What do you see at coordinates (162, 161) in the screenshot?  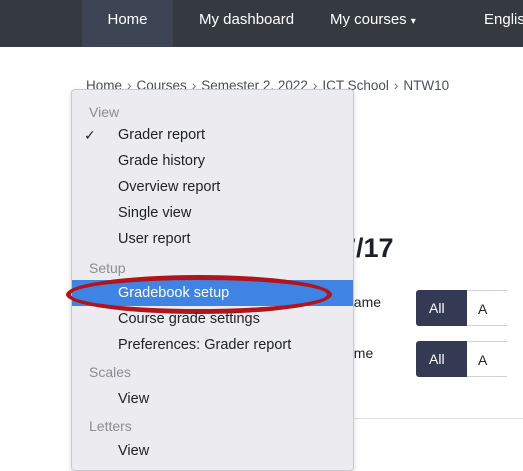 I see `menu-item-label: Grade history` at bounding box center [162, 161].